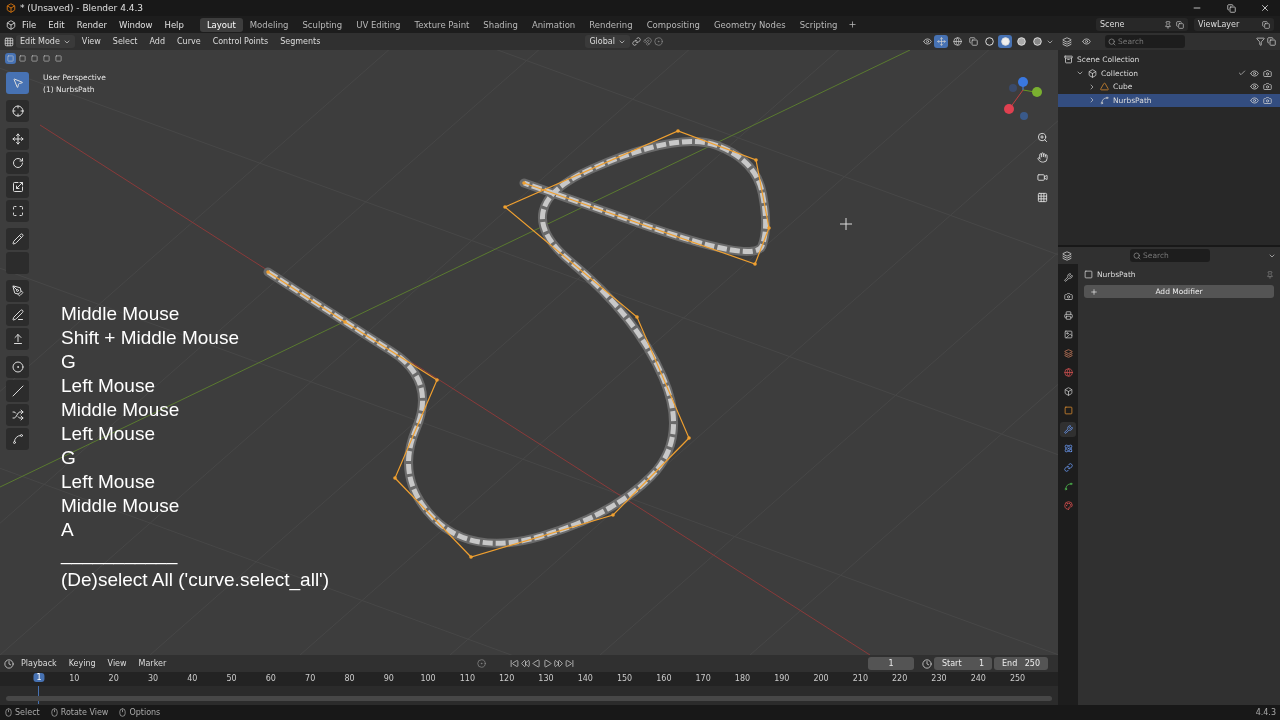 This screenshot has width=1280, height=720. What do you see at coordinates (121, 506) in the screenshot?
I see `keystroke-text: Middle Mouse` at bounding box center [121, 506].